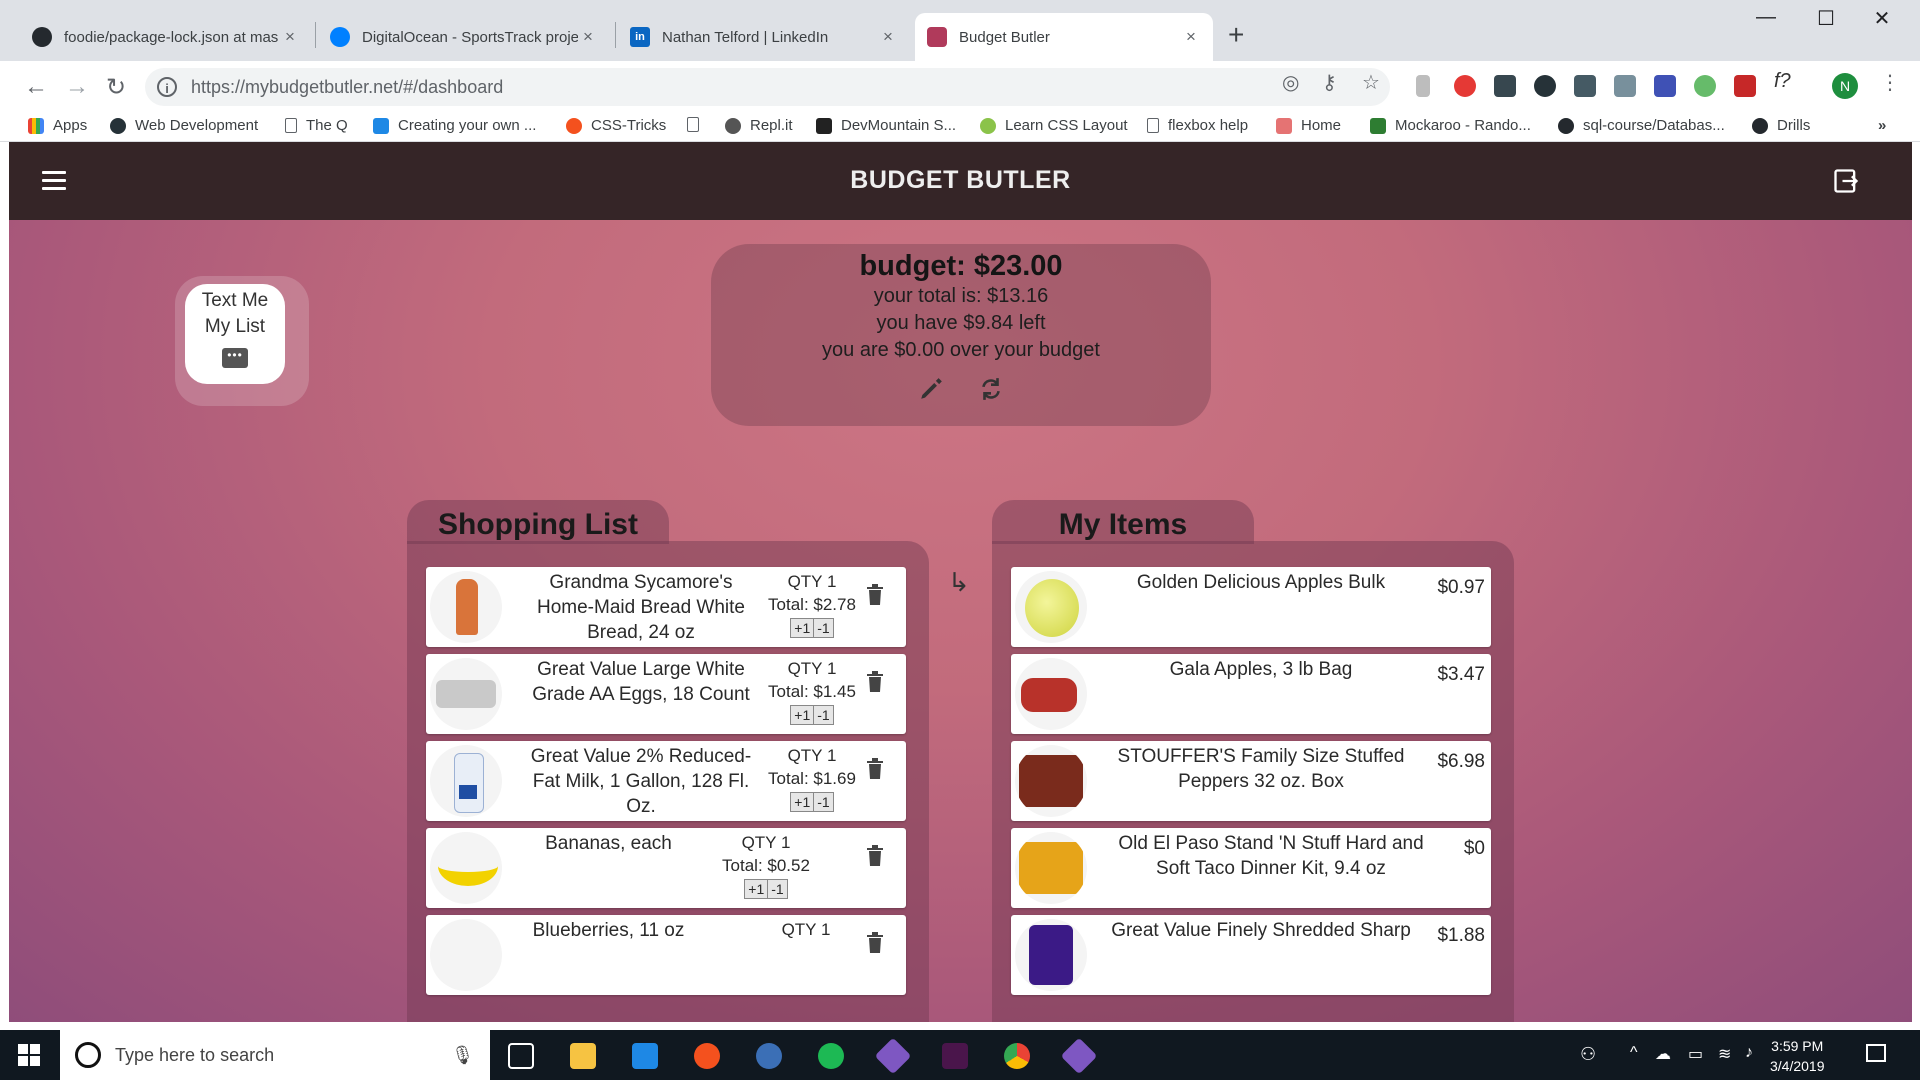  What do you see at coordinates (1290, 82) in the screenshot?
I see `location-icon: ◎` at bounding box center [1290, 82].